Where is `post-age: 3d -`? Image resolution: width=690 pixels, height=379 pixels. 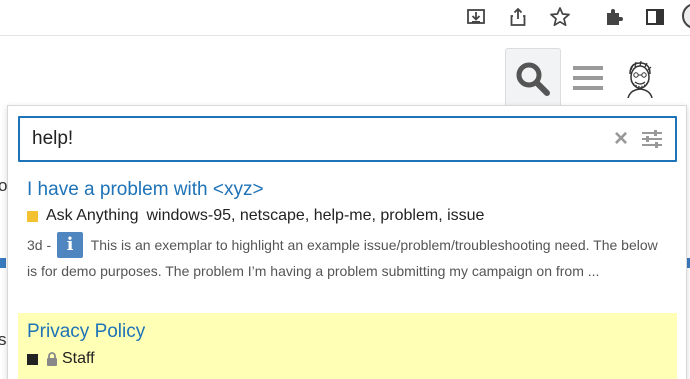 post-age: 3d - is located at coordinates (39, 245).